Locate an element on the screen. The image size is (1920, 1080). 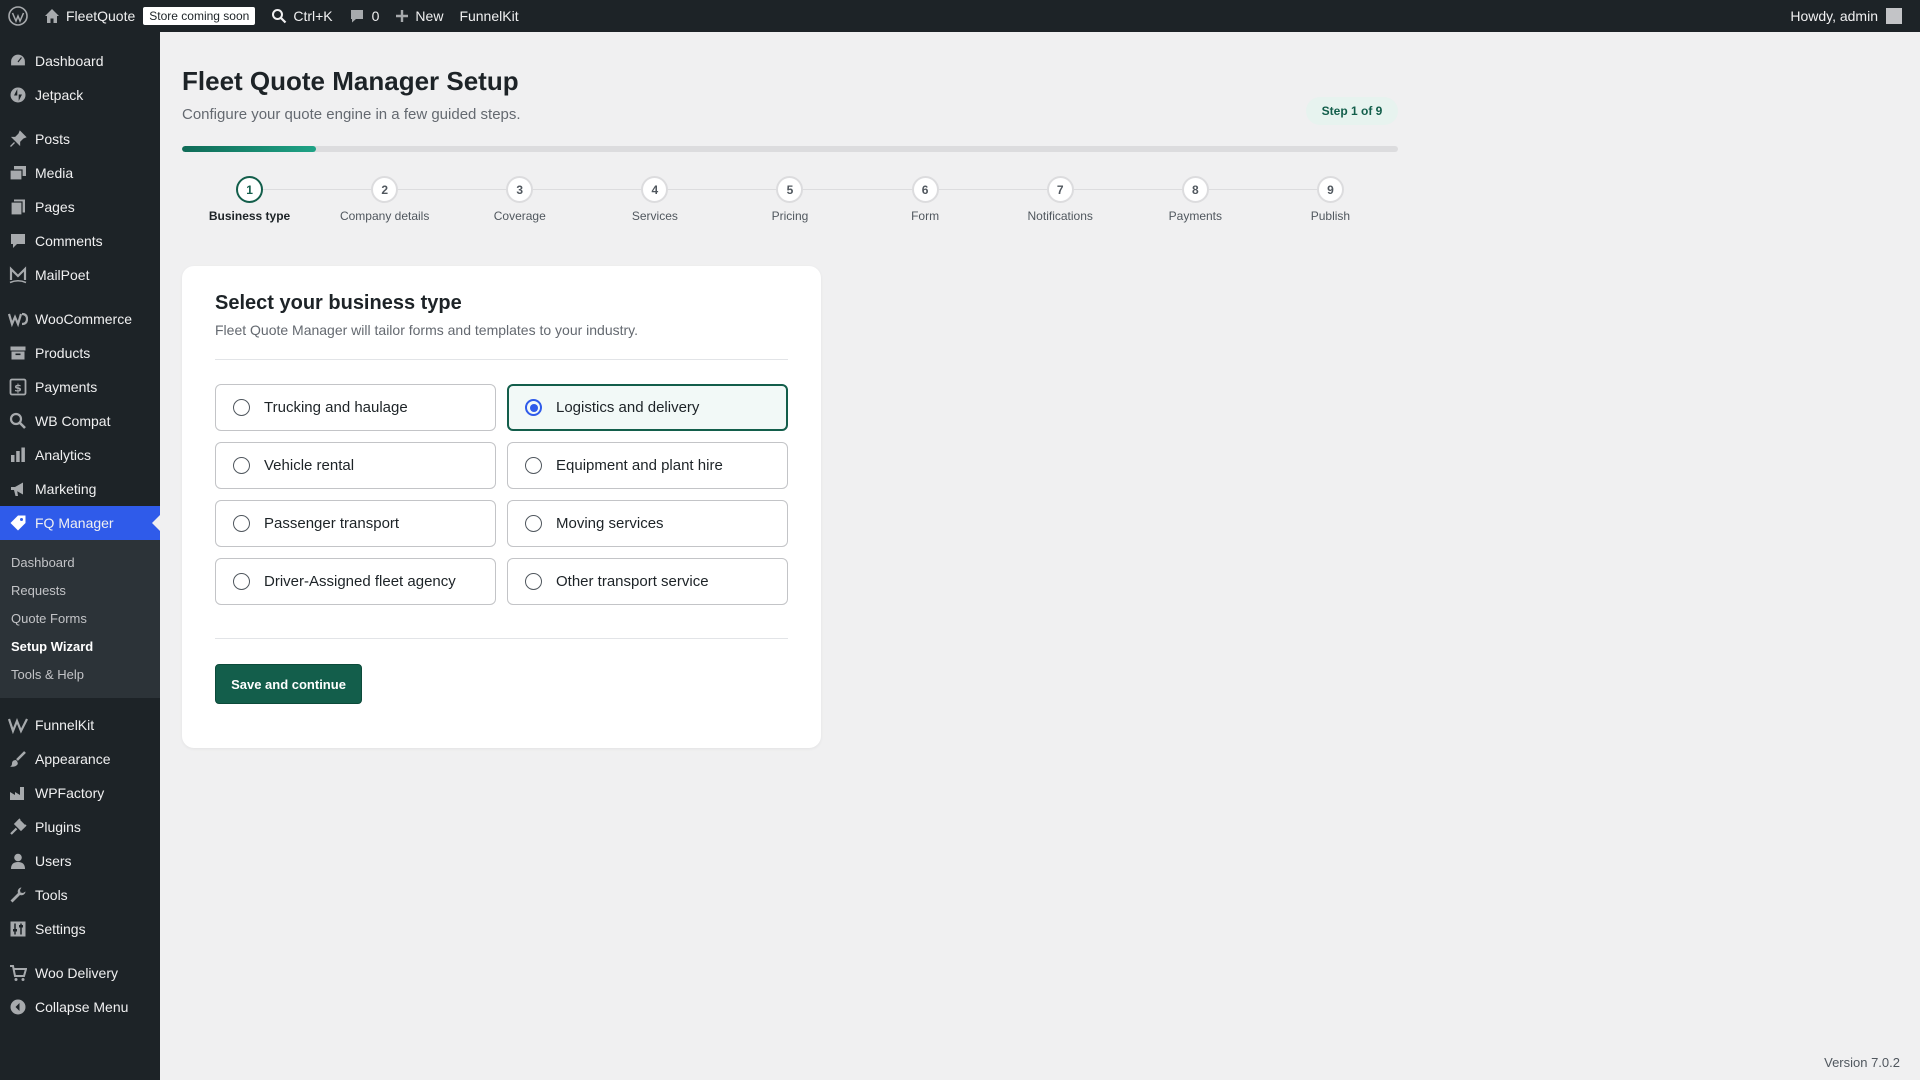
sidebar-item-woo-delivery: Woo Delivery is located at coordinates (80, 973).